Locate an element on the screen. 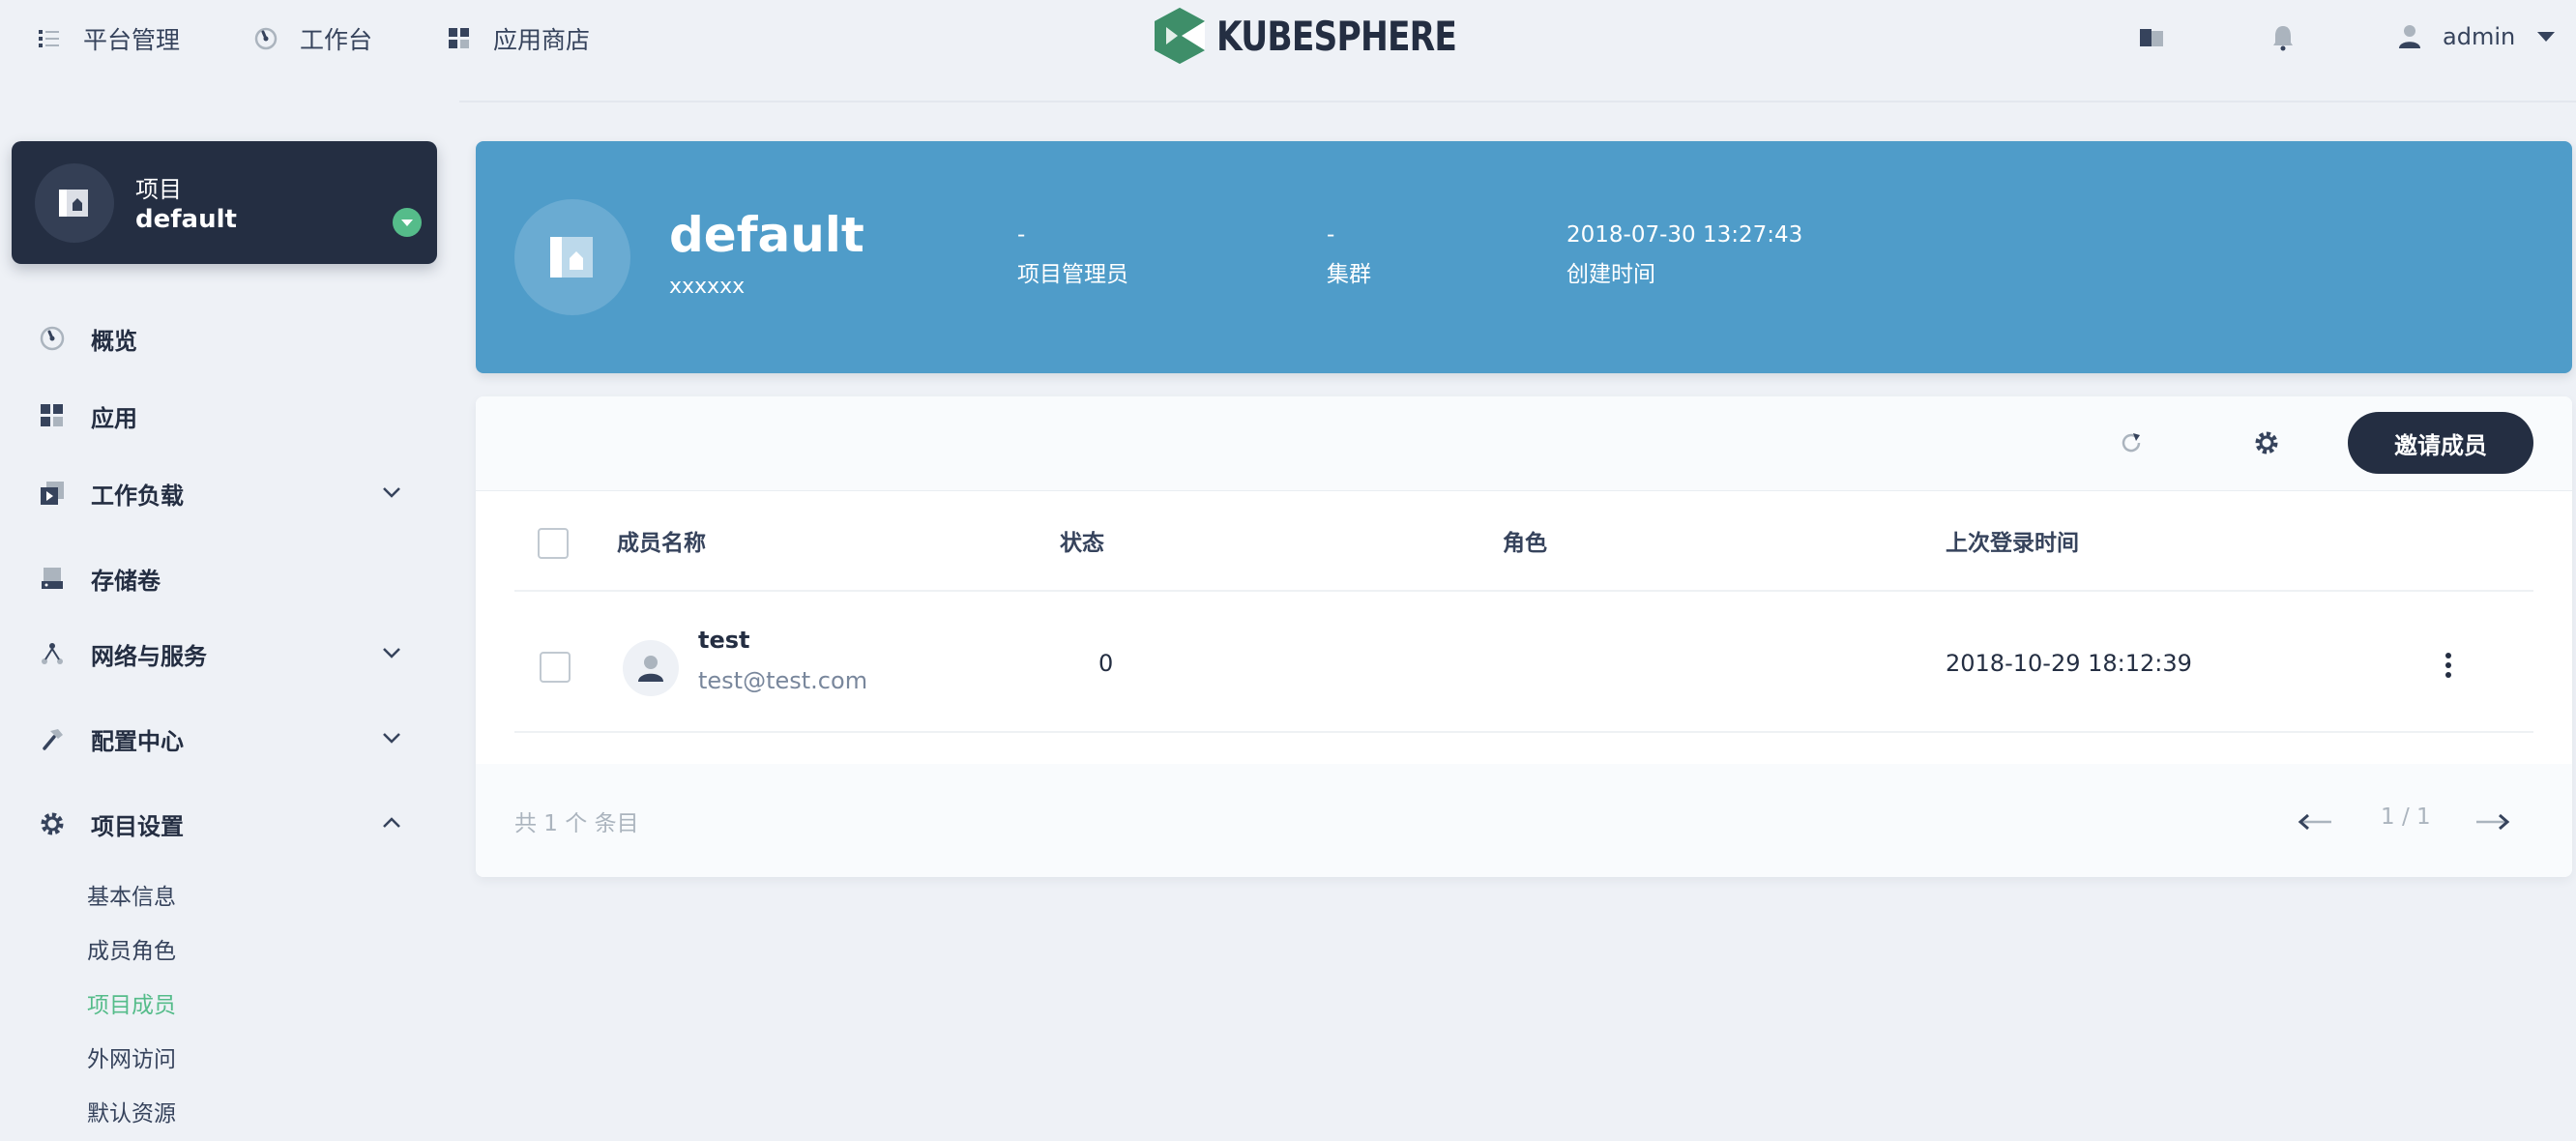 The width and height of the screenshot is (2576, 1141). nav-app-store-label: 应用商店 is located at coordinates (542, 40).